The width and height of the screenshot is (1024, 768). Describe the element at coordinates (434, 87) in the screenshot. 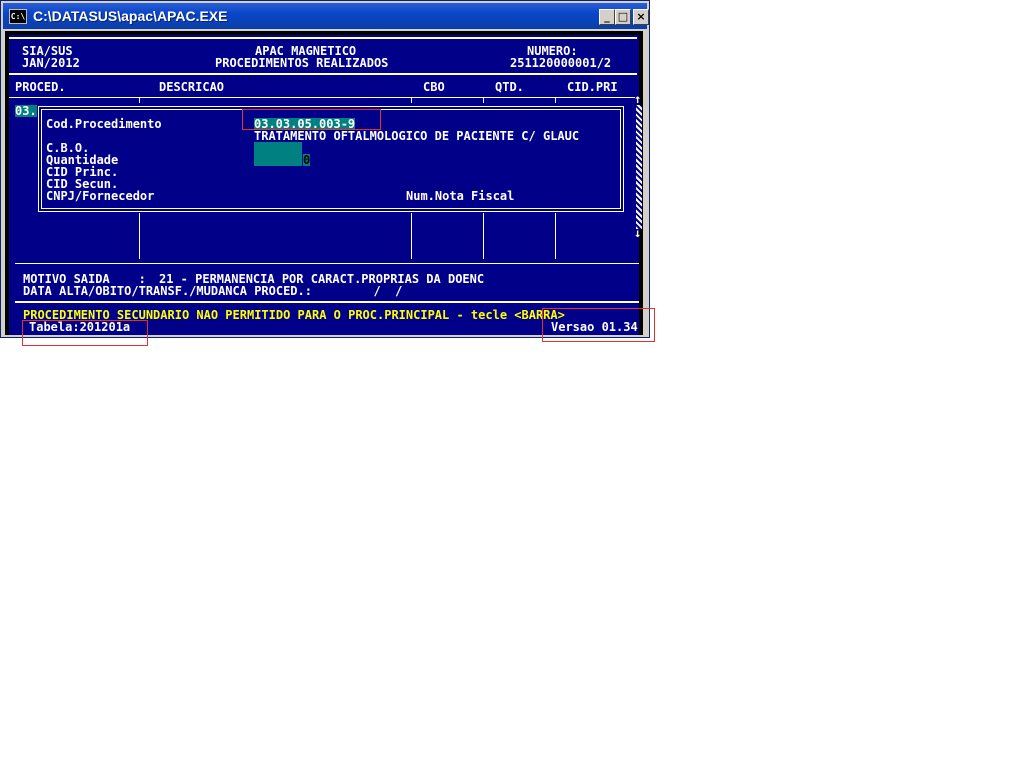

I see `col-cbo: CBO` at that location.